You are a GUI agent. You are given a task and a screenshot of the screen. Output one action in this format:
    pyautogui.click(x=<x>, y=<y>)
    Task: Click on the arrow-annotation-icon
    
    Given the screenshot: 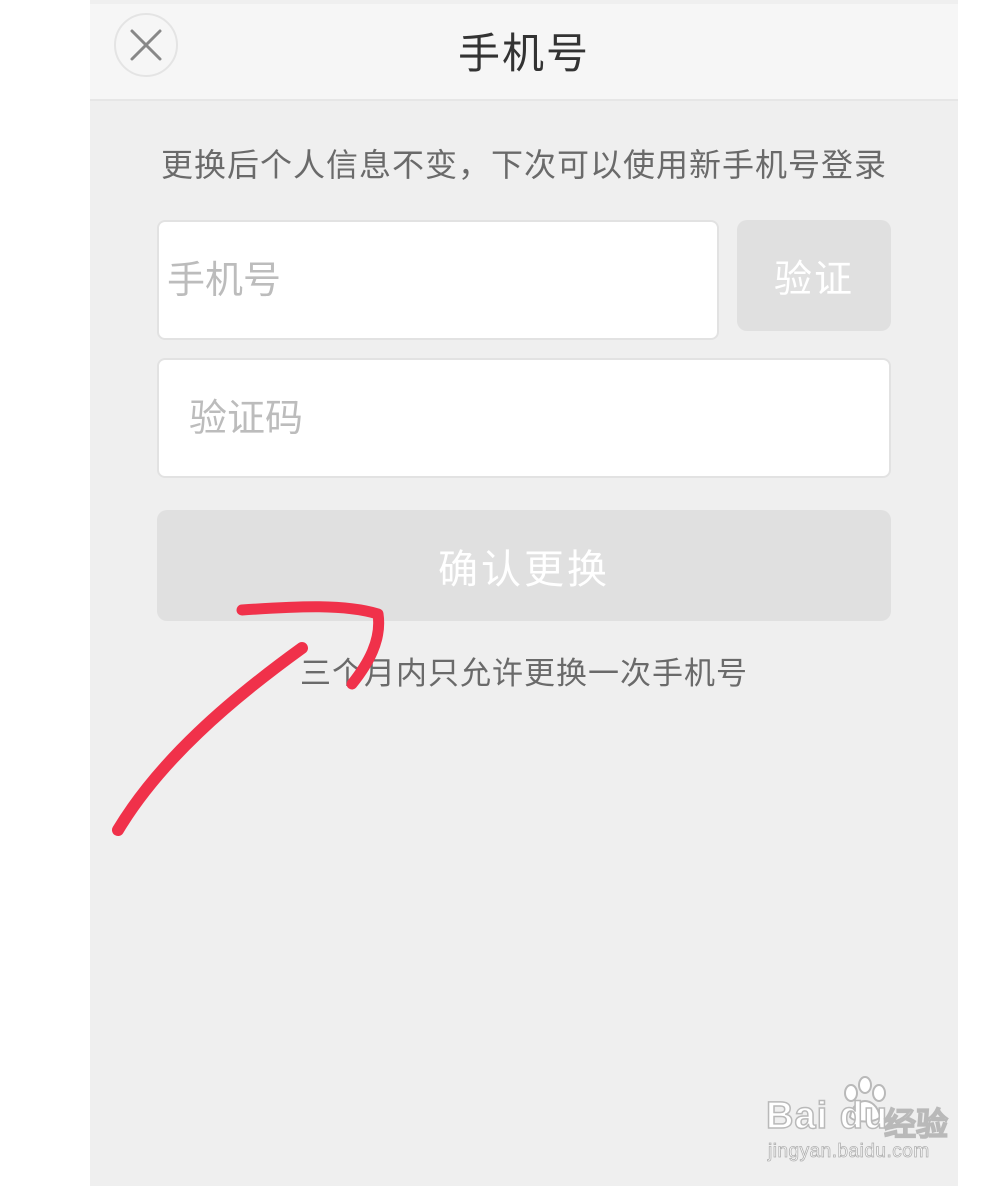 What is the action you would take?
    pyautogui.click(x=248, y=718)
    